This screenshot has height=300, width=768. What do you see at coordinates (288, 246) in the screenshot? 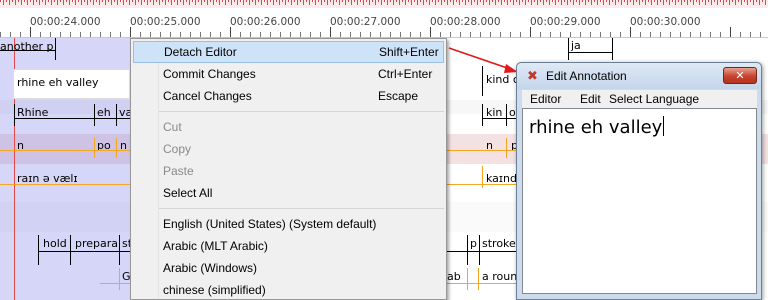
I see `menu-item-language-arabic-mlt: Arabic (MLT Arabic)` at bounding box center [288, 246].